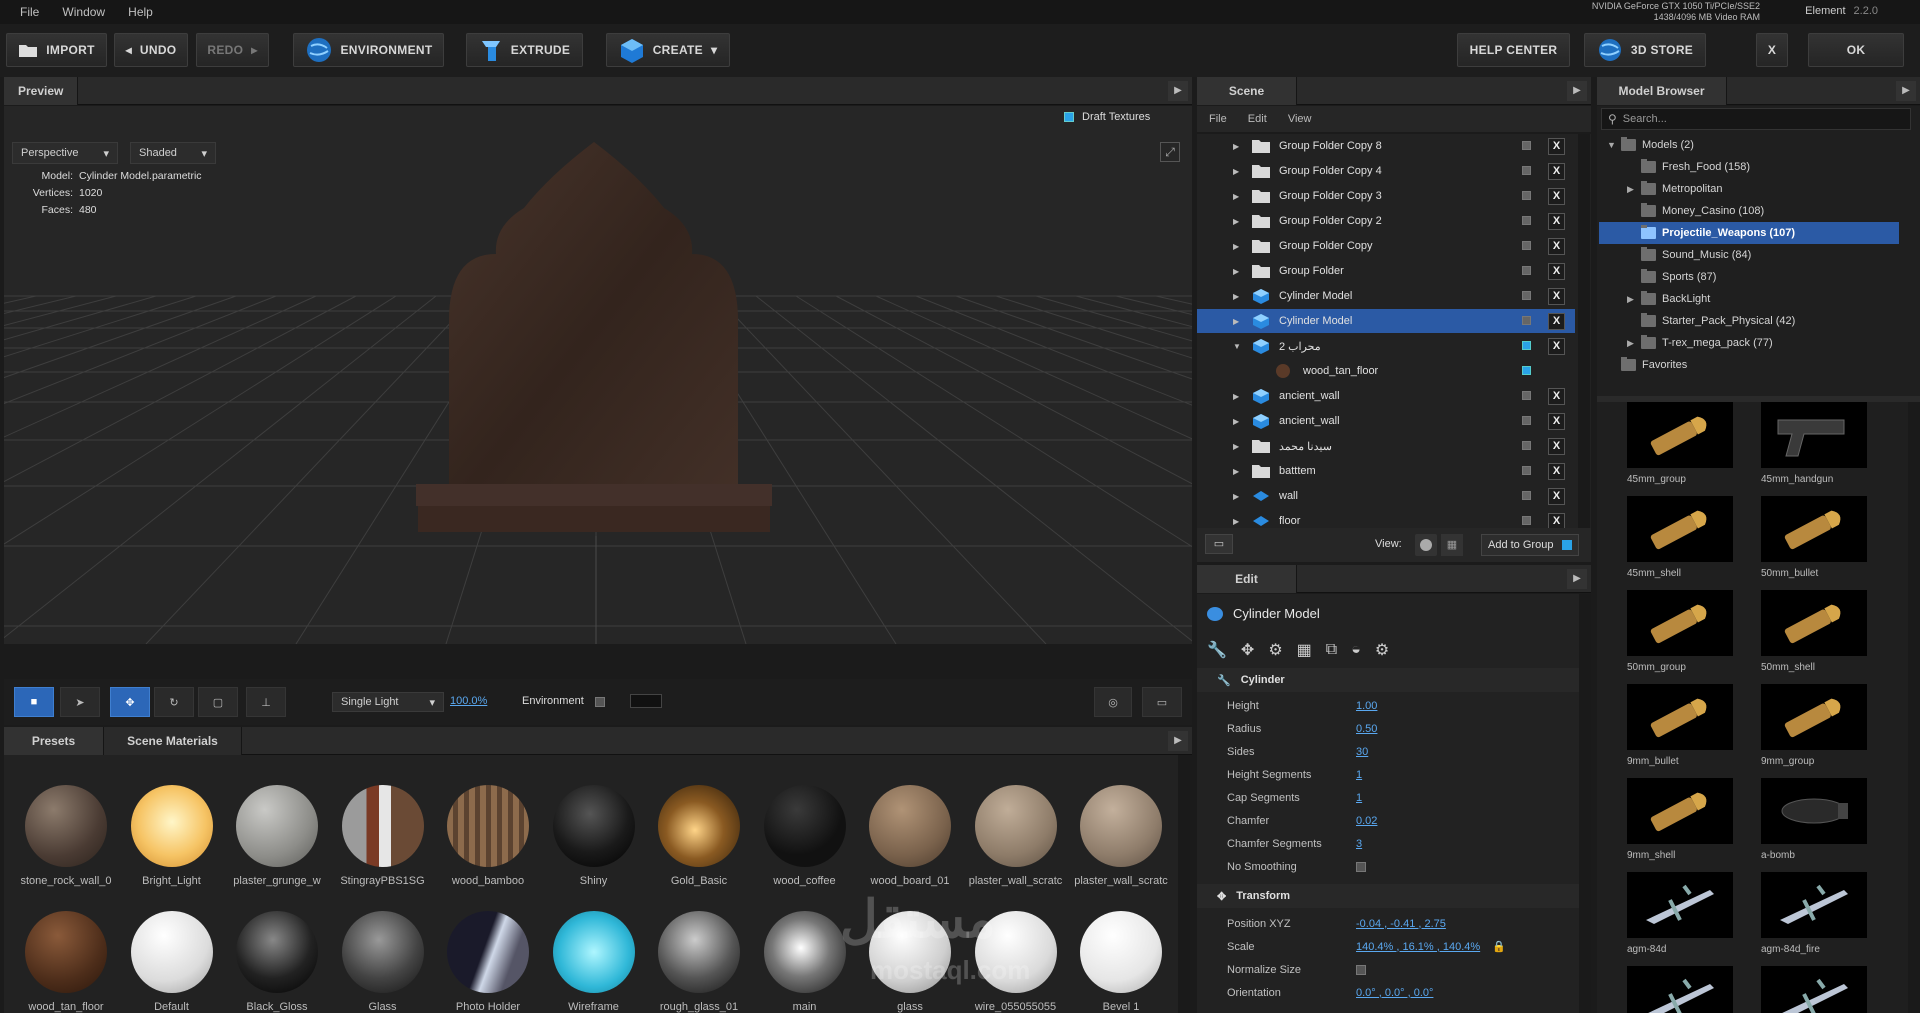 This screenshot has height=1013, width=1920. Describe the element at coordinates (1386, 171) in the screenshot. I see `scene-row: ▶ Group Folder Copy 4X` at that location.